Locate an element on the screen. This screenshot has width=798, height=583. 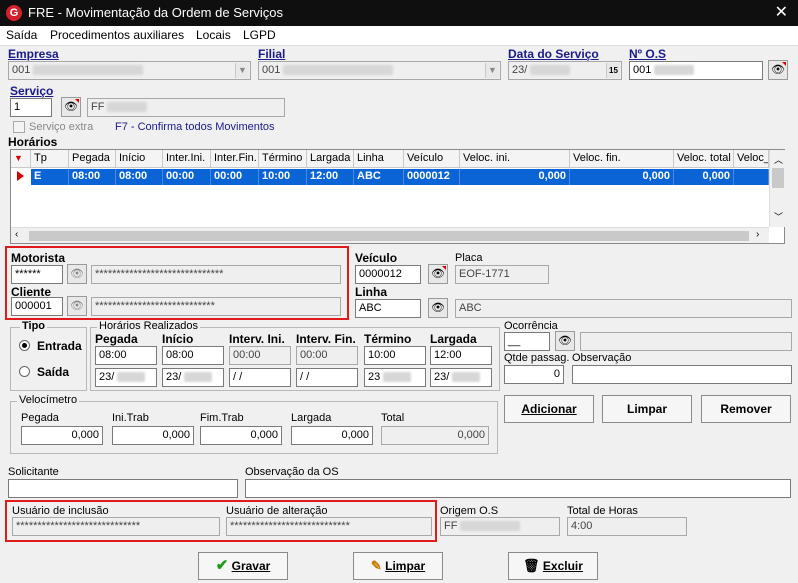
obs-os-field is located at coordinates (518, 488).